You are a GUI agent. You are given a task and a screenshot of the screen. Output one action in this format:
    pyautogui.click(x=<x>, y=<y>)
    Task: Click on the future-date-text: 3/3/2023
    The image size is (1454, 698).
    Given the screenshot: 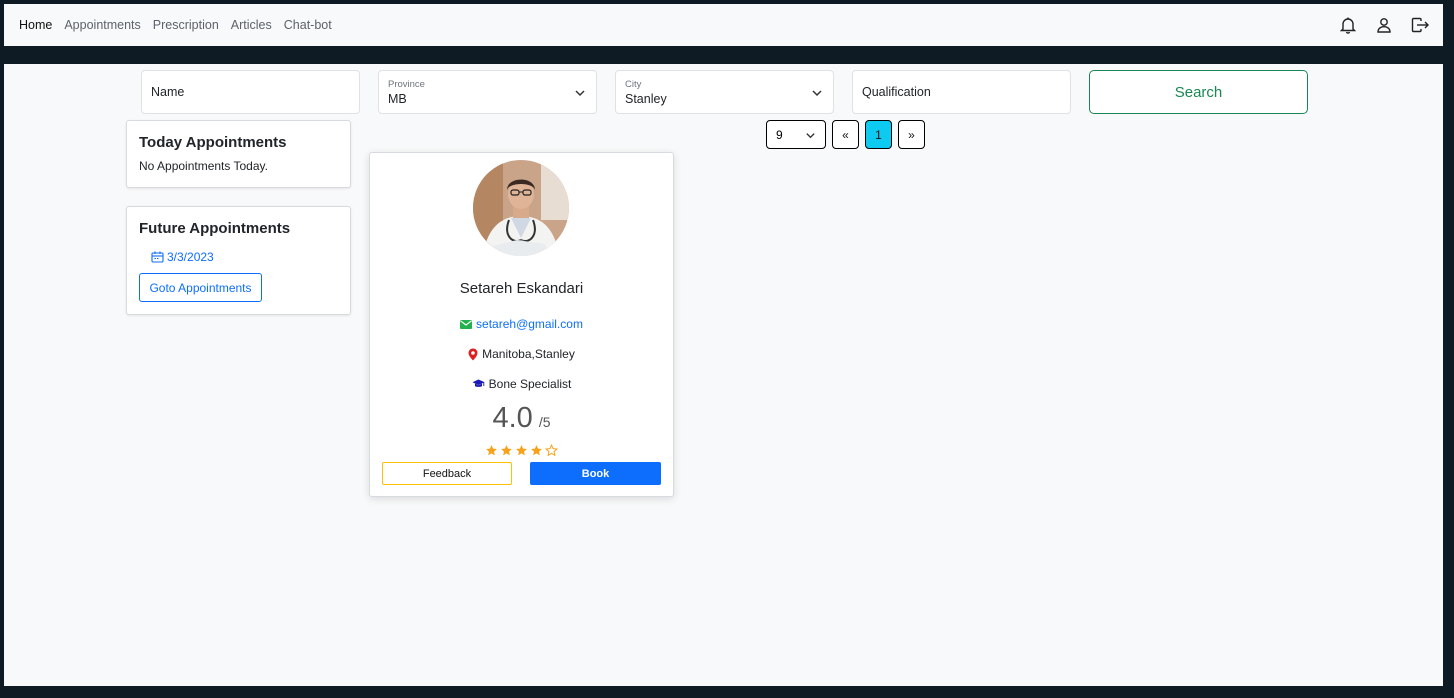 What is the action you would take?
    pyautogui.click(x=190, y=257)
    